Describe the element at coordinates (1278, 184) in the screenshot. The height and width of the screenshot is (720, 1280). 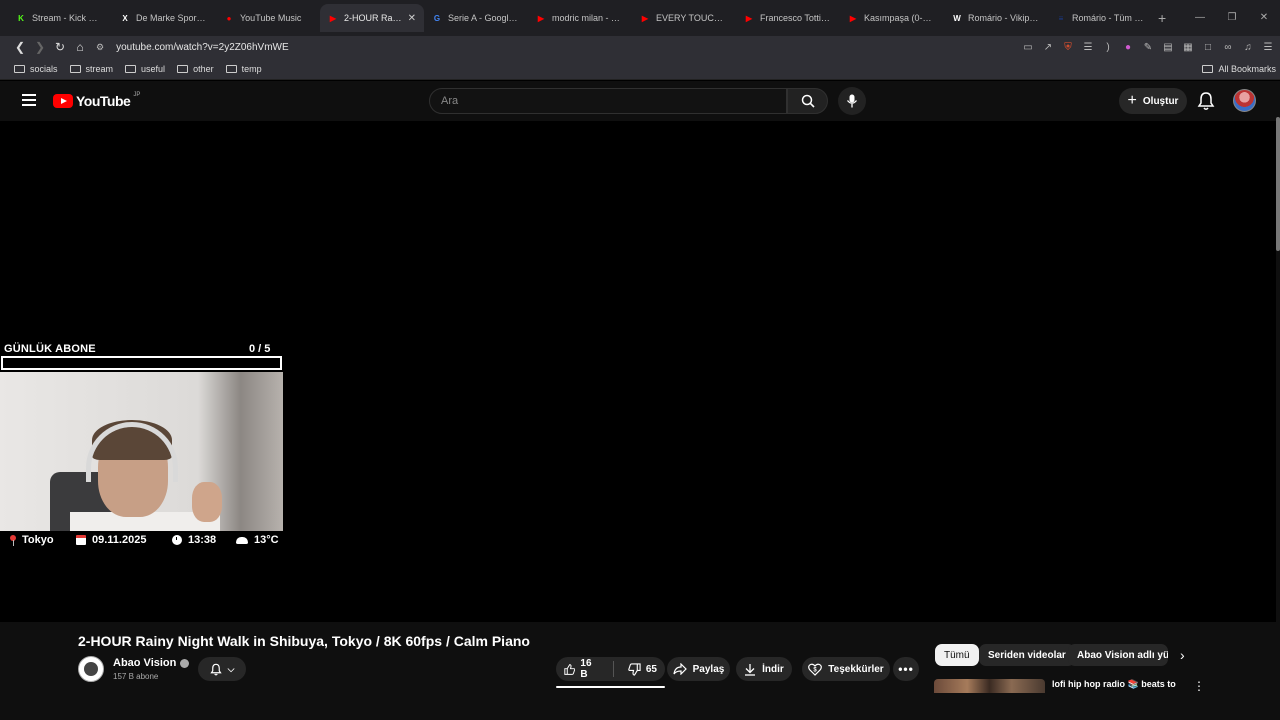
I see `scrollbar-thumb` at that location.